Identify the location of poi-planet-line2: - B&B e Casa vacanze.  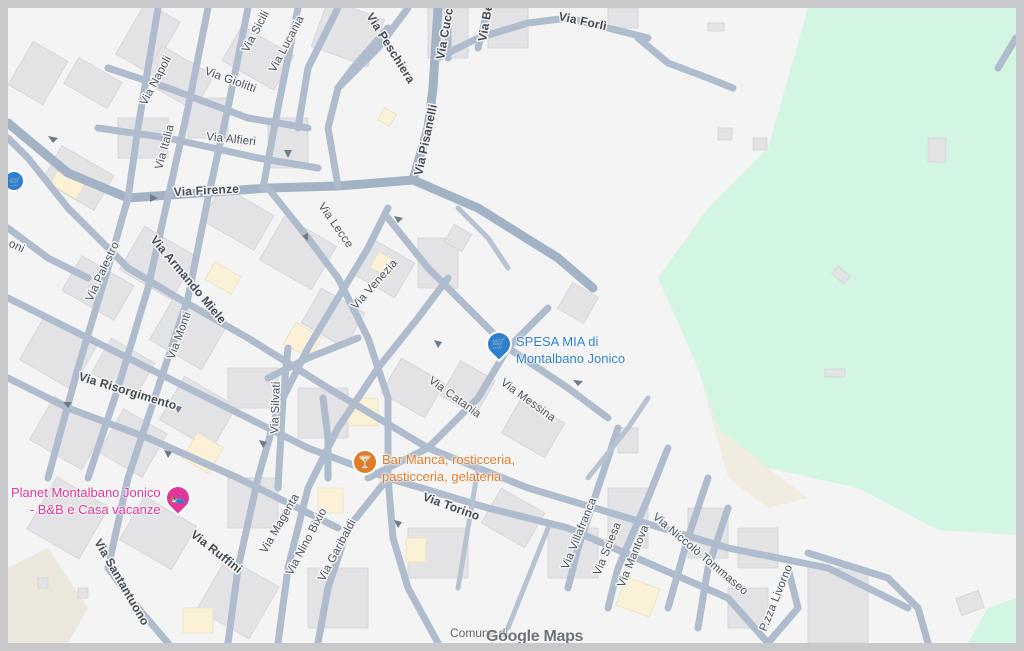
(95, 509).